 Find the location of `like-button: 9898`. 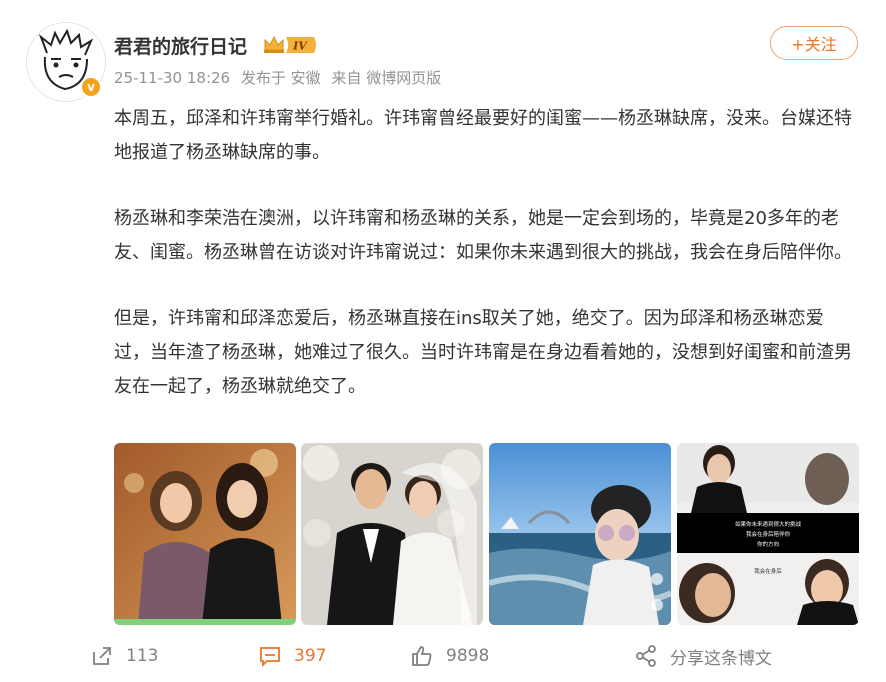

like-button: 9898 is located at coordinates (449, 656).